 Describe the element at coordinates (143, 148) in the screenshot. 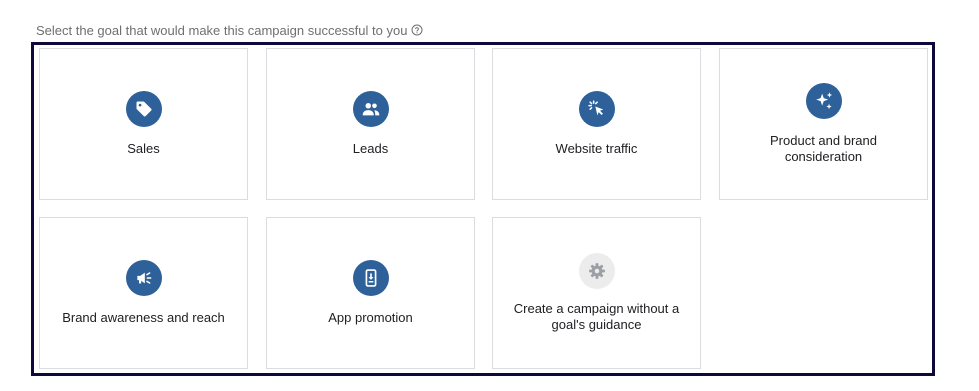

I see `goal-label: Sales` at that location.